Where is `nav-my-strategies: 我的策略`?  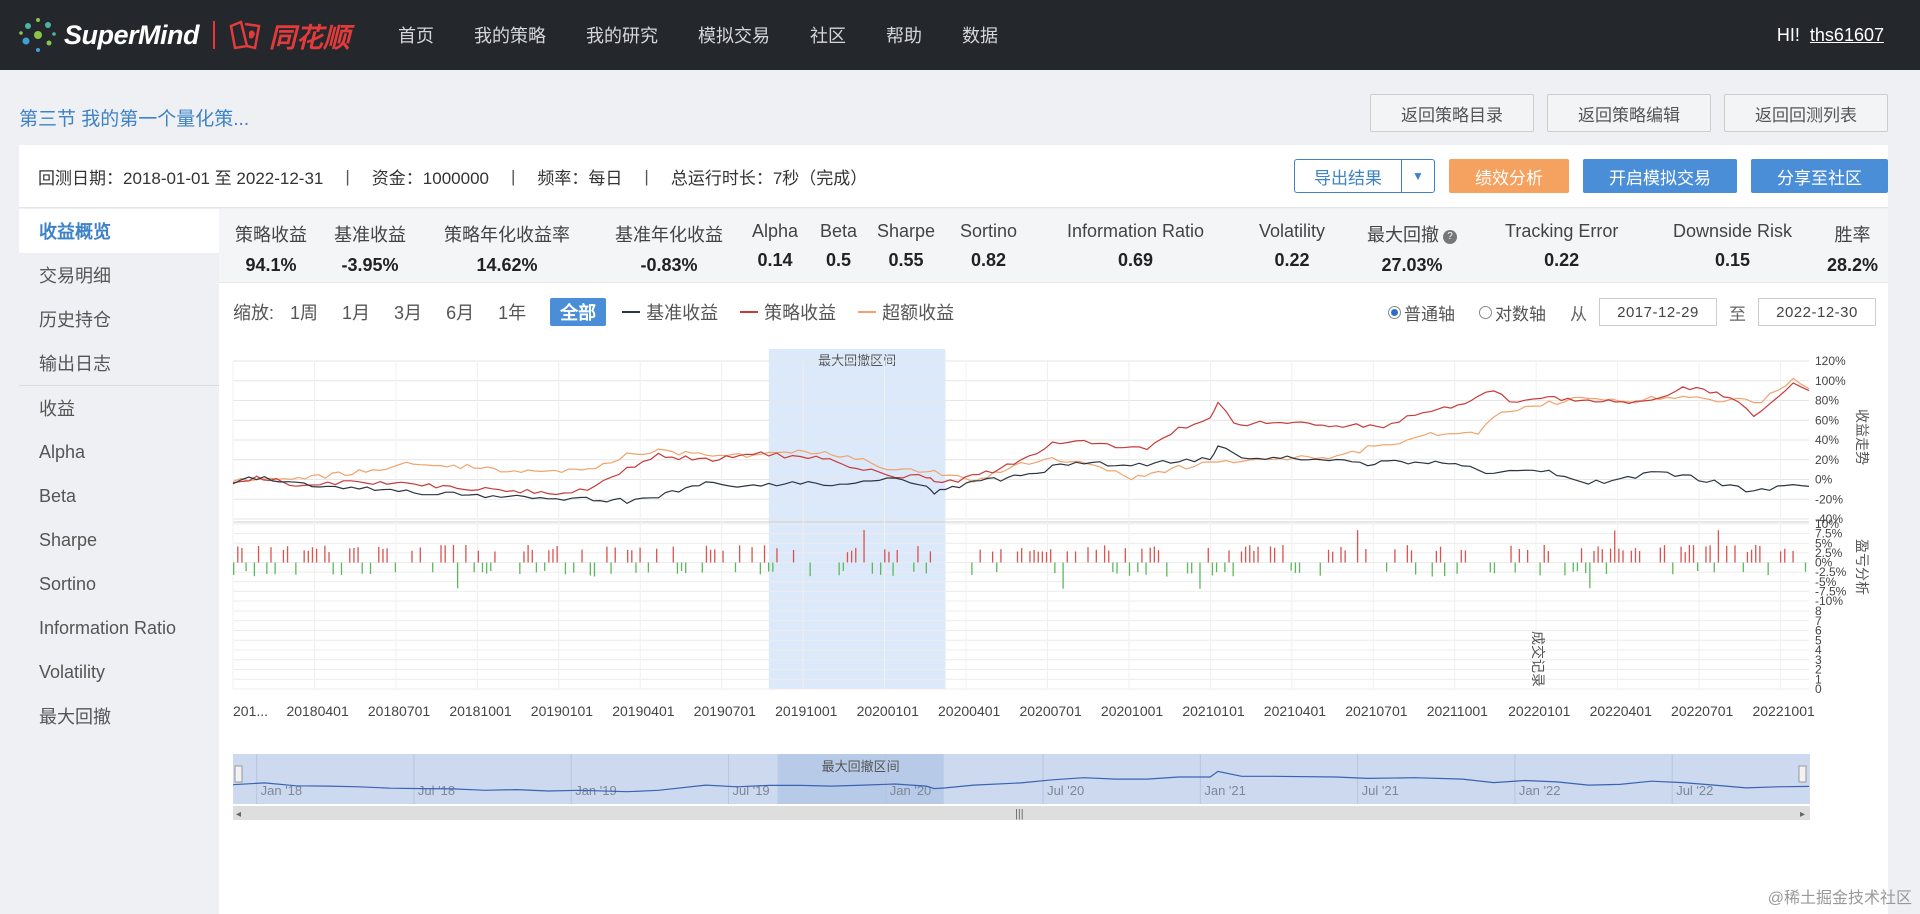
nav-my-strategies: 我的策略 is located at coordinates (510, 35).